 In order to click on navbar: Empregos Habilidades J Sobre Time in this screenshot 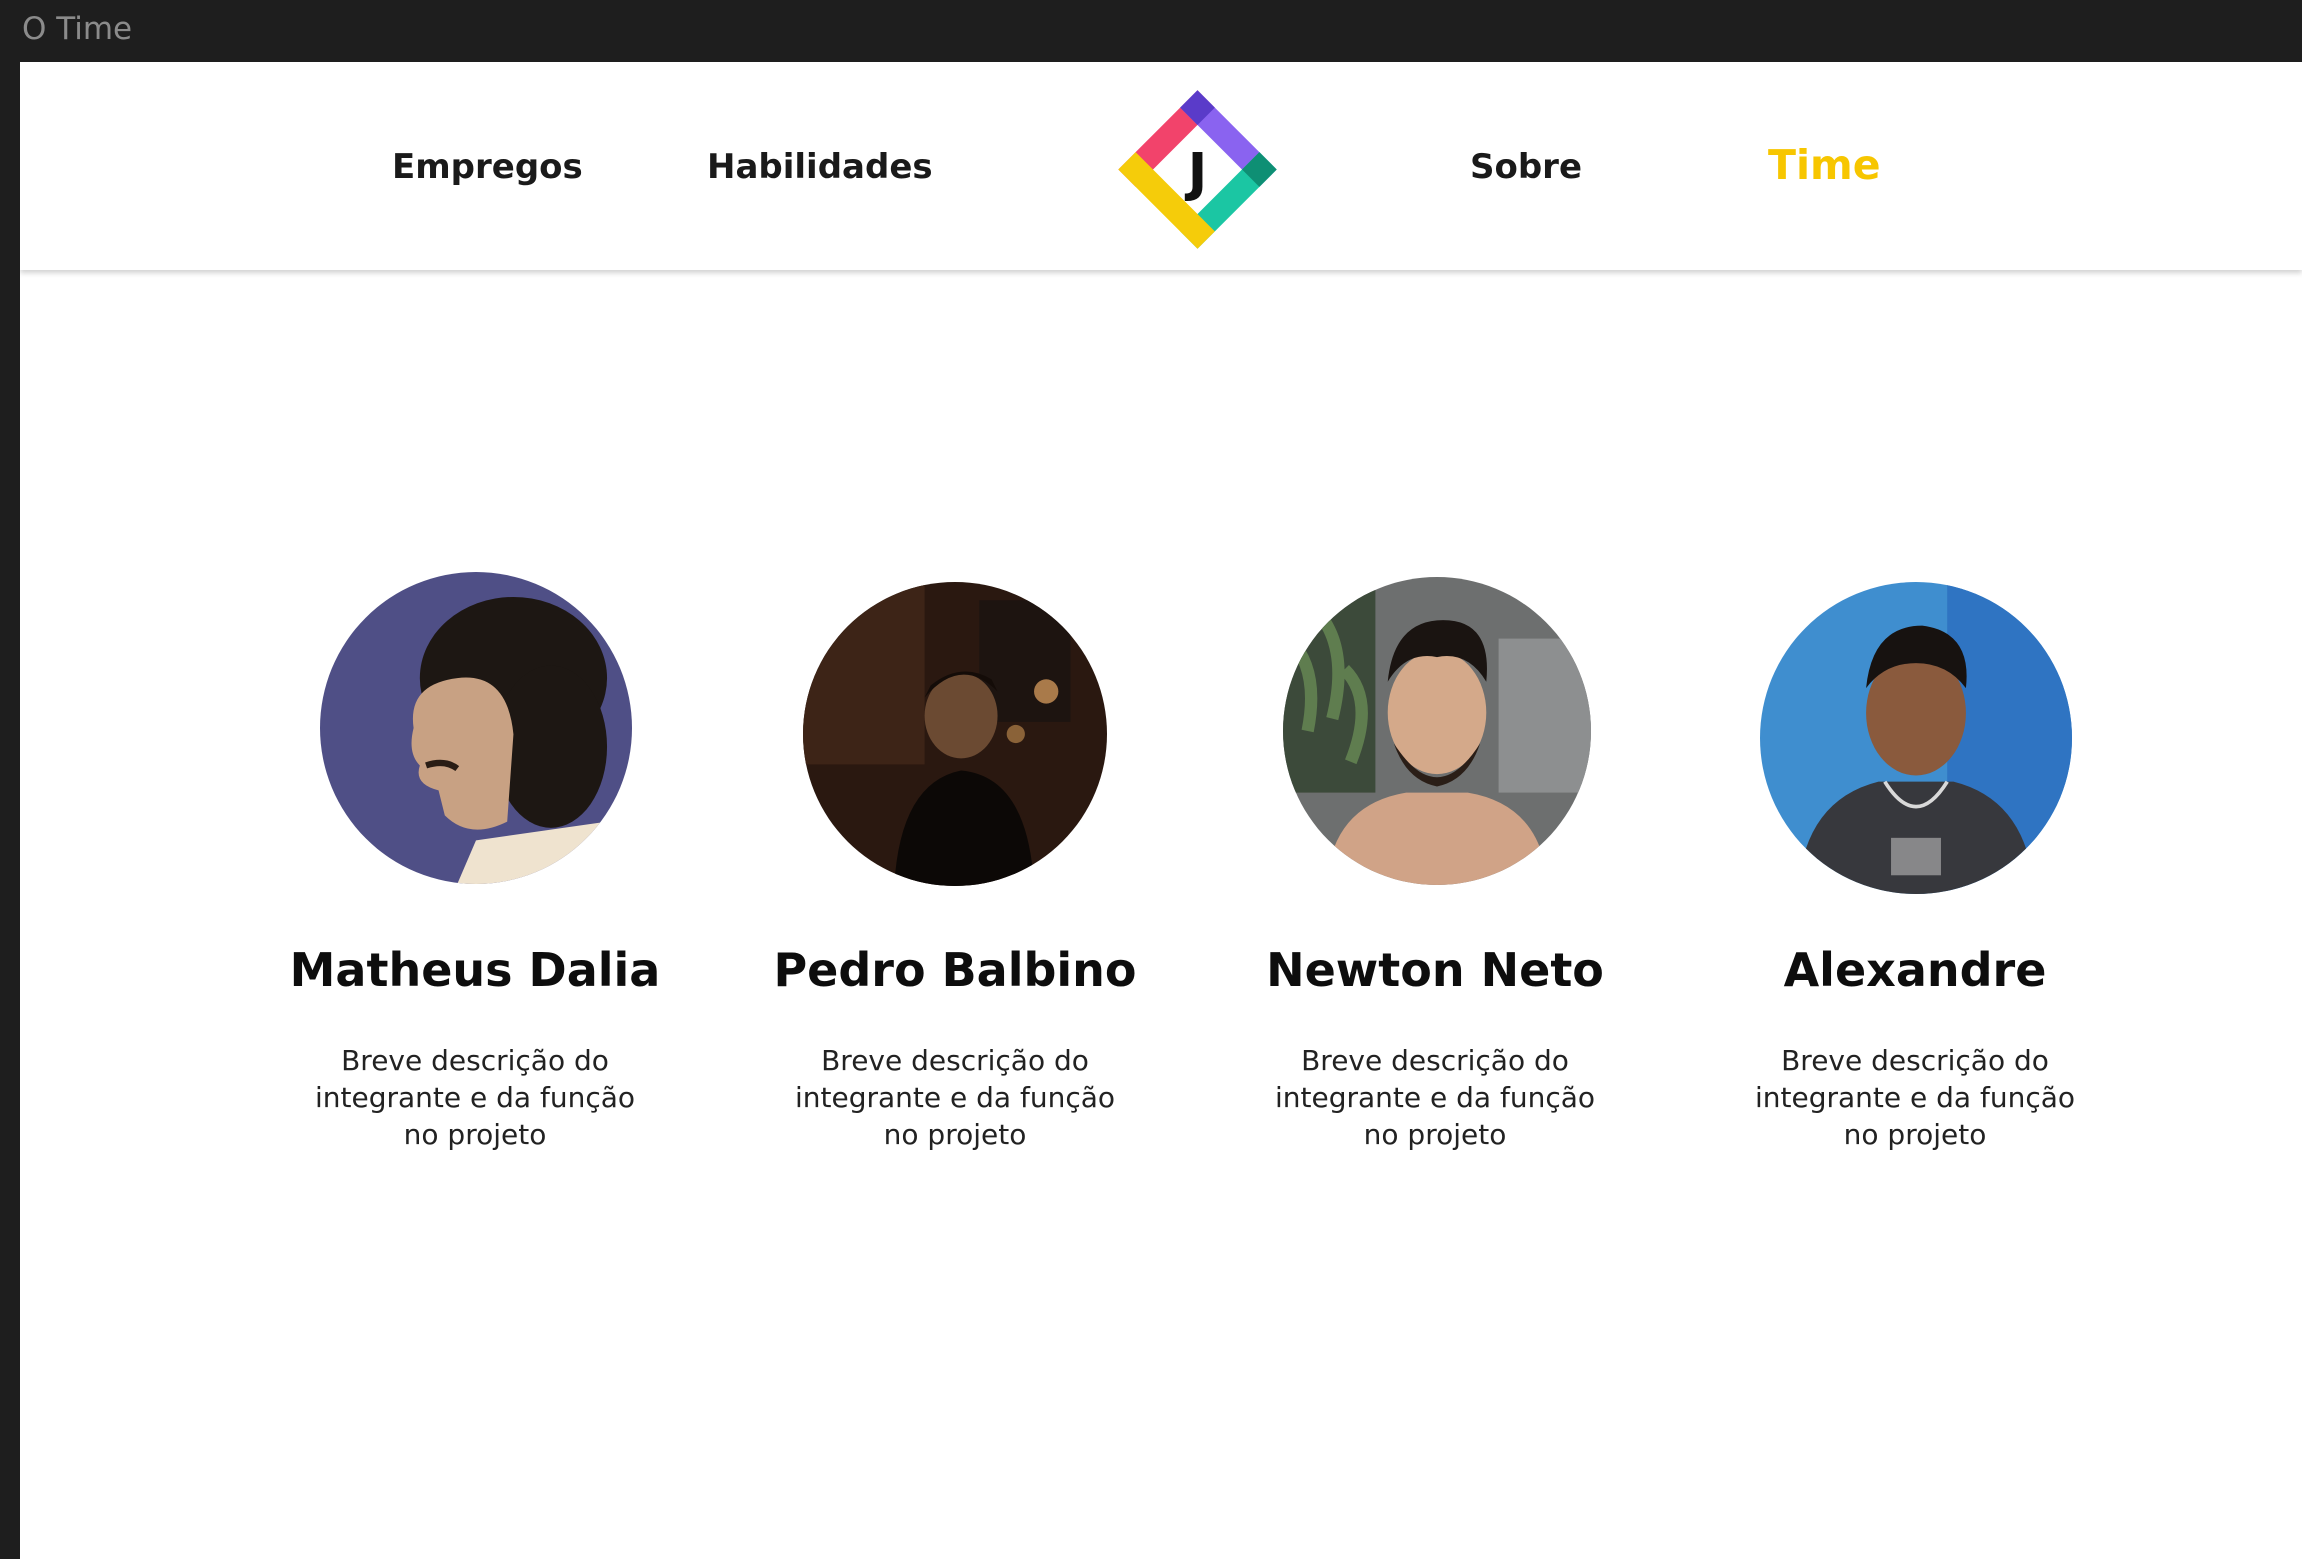, I will do `click(1161, 166)`.